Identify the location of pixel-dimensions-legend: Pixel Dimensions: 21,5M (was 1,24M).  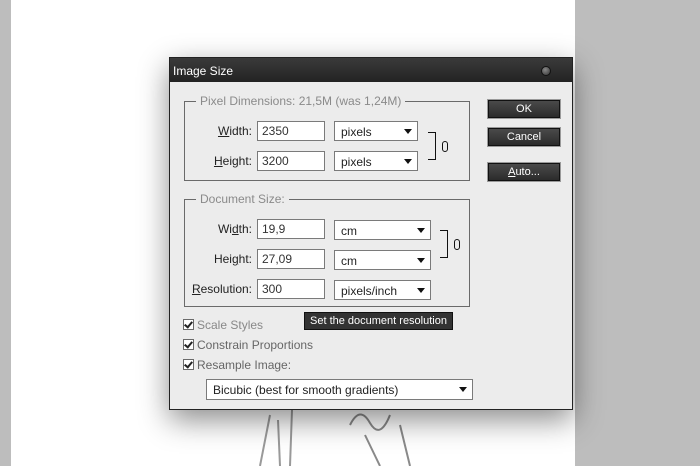
(301, 101).